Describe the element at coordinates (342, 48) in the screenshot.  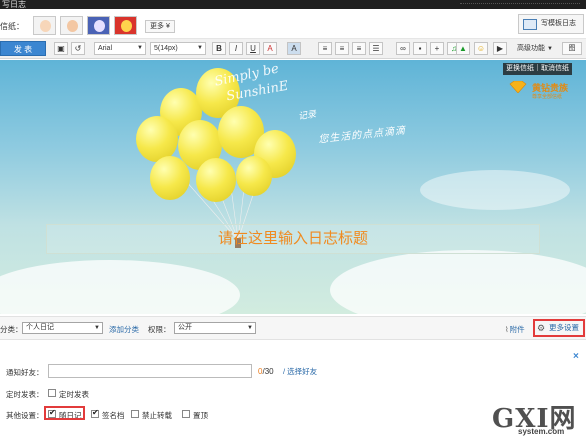
I see `align-center-icon: ≡` at that location.